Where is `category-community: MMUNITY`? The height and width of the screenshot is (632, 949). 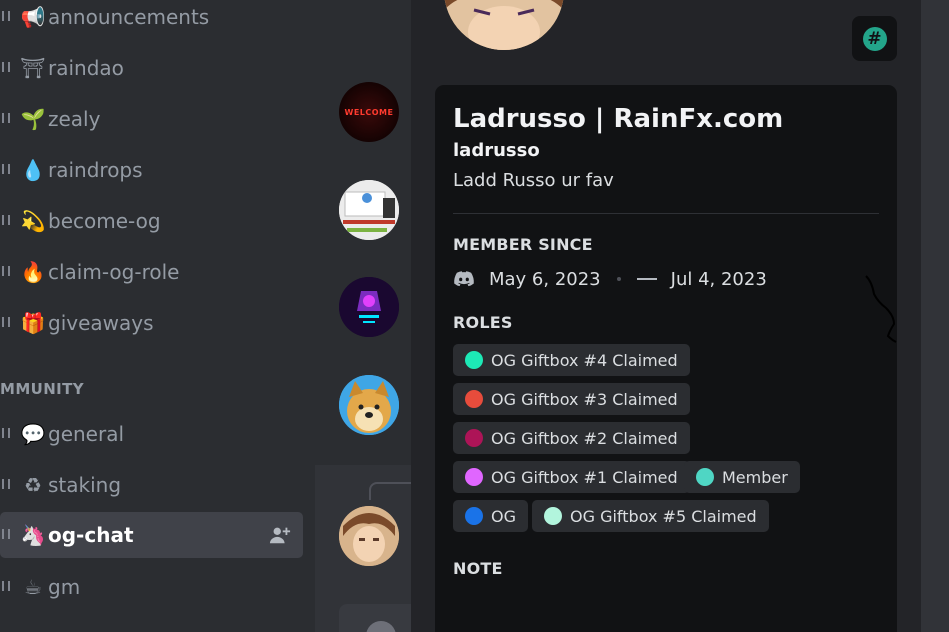
category-community: MMUNITY is located at coordinates (42, 389).